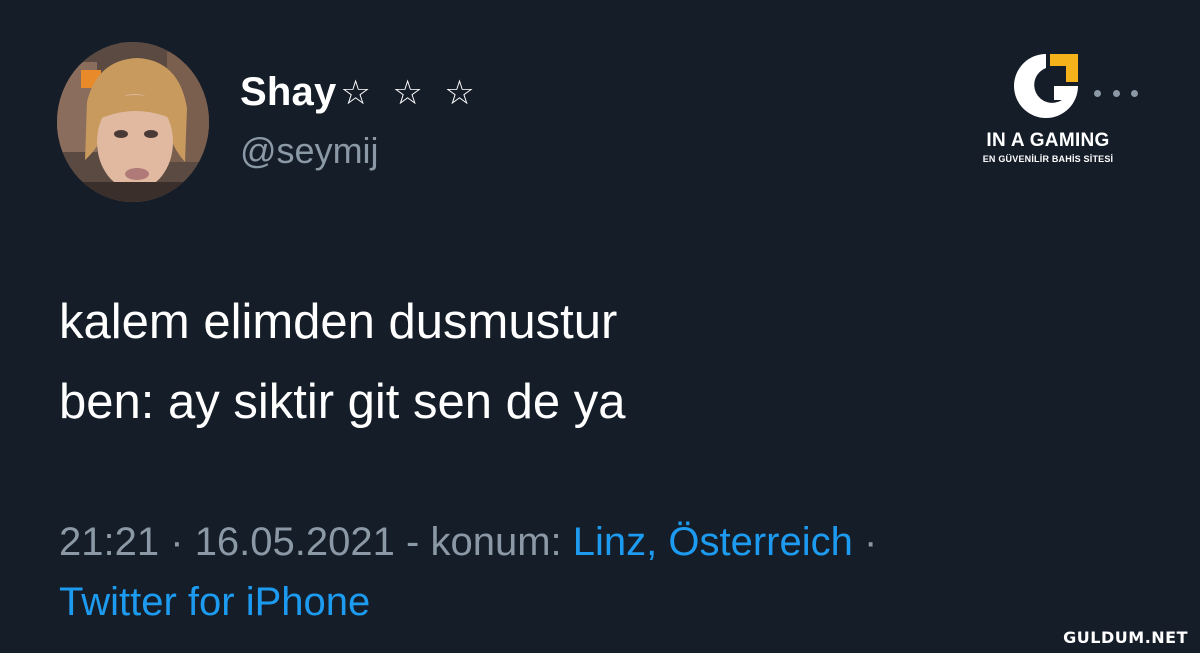  Describe the element at coordinates (1125, 637) in the screenshot. I see `watermark: GULDUM.NET` at that location.